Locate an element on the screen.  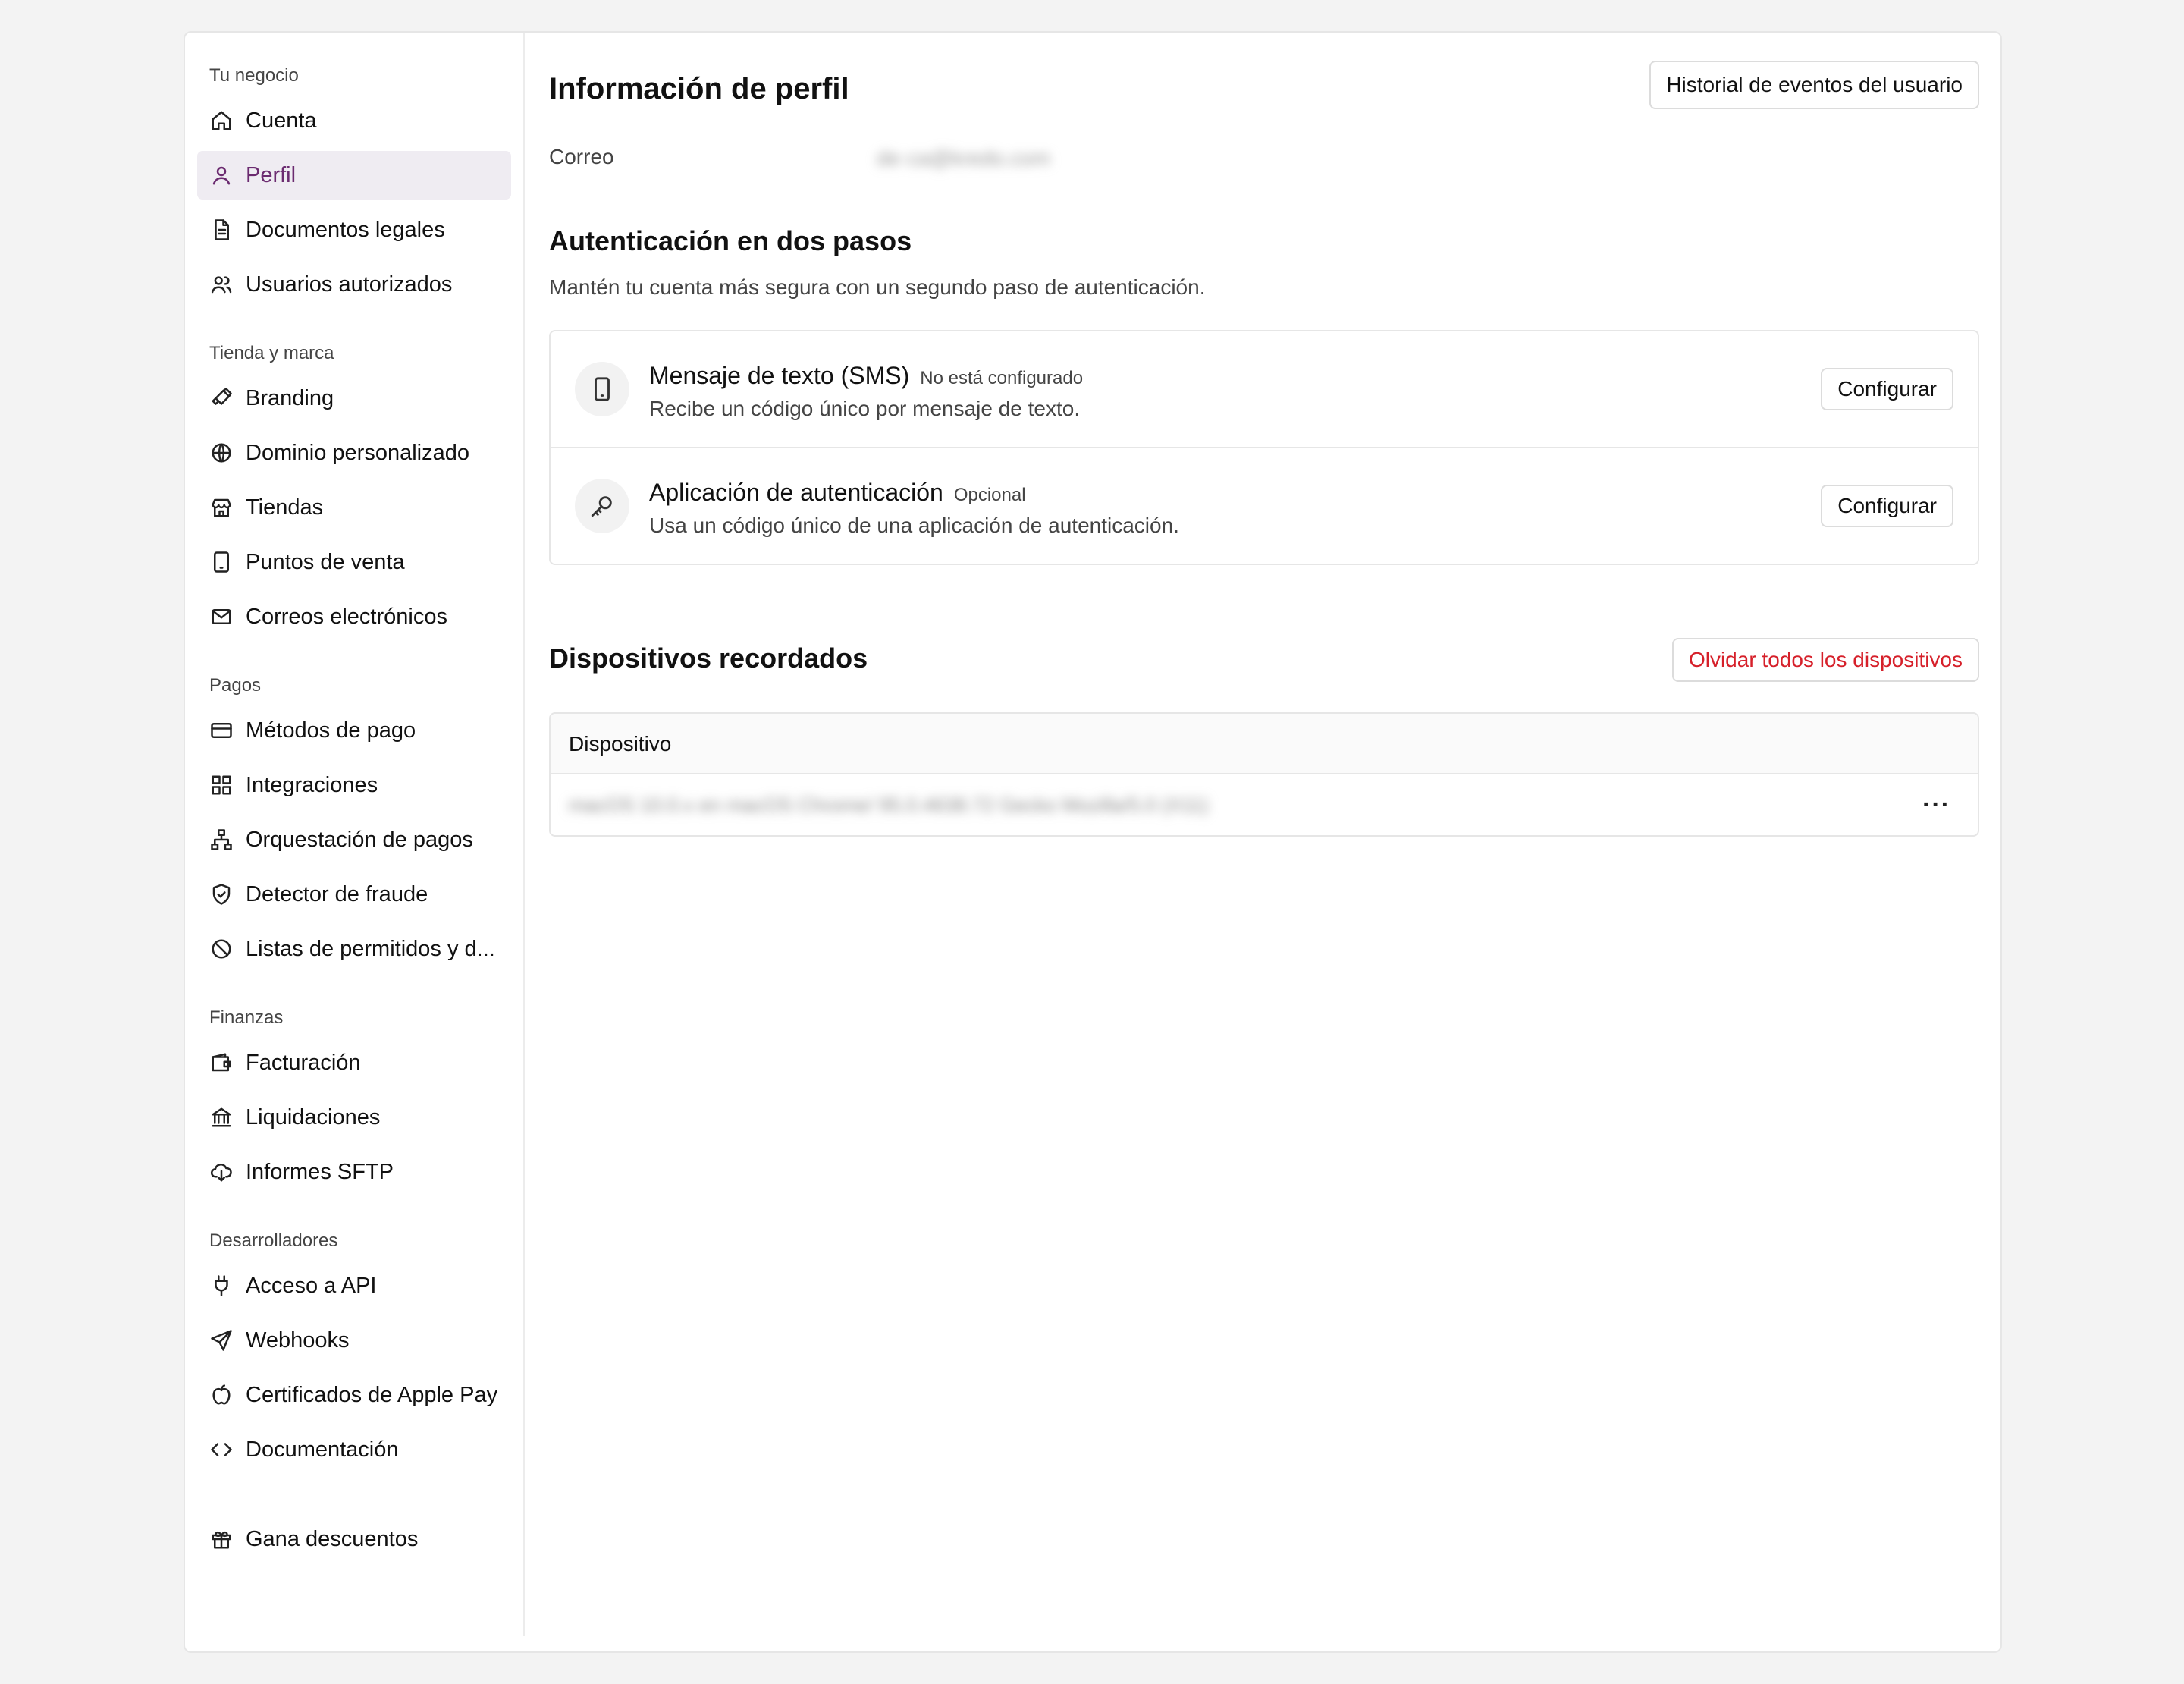
network-icon is located at coordinates (221, 840).